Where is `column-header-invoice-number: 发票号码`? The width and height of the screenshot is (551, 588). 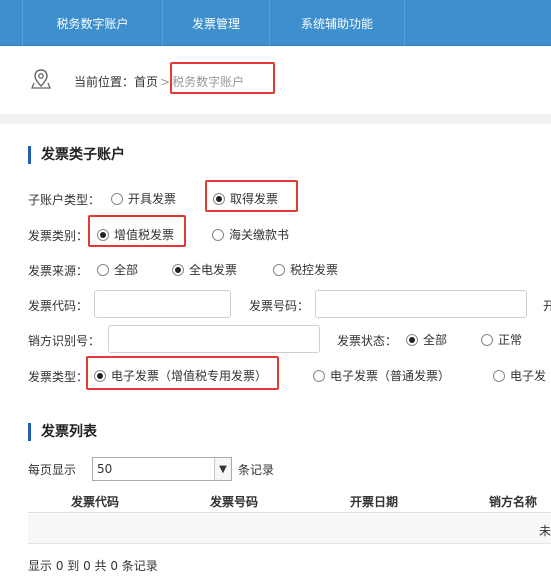
column-header-invoice-number: 发票号码 is located at coordinates (234, 501).